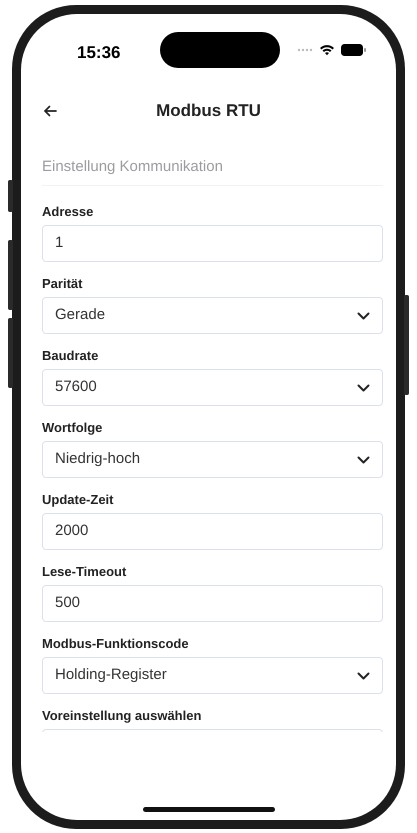 Image resolution: width=417 pixels, height=833 pixels. I want to click on wifi-icon, so click(326, 50).